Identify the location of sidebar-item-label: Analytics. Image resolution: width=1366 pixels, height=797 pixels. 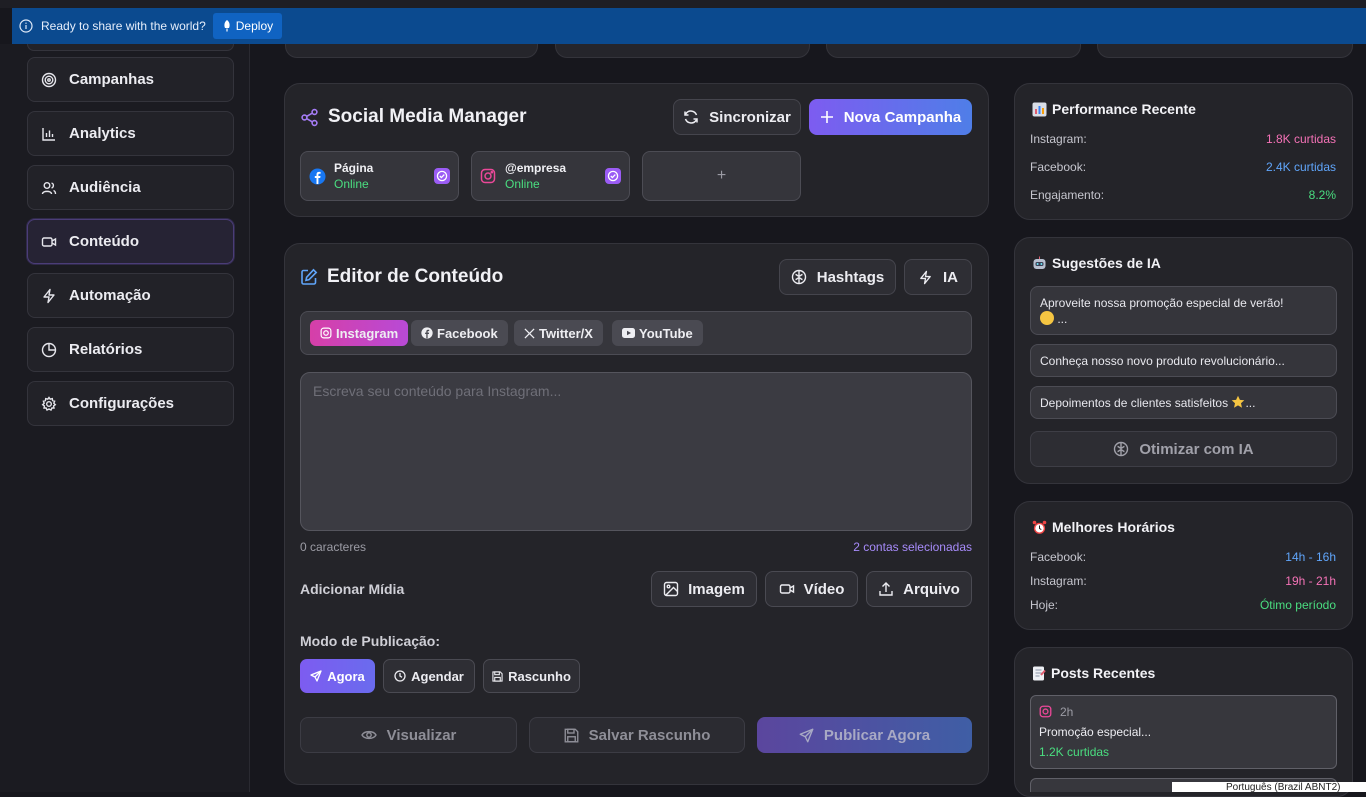
(102, 133).